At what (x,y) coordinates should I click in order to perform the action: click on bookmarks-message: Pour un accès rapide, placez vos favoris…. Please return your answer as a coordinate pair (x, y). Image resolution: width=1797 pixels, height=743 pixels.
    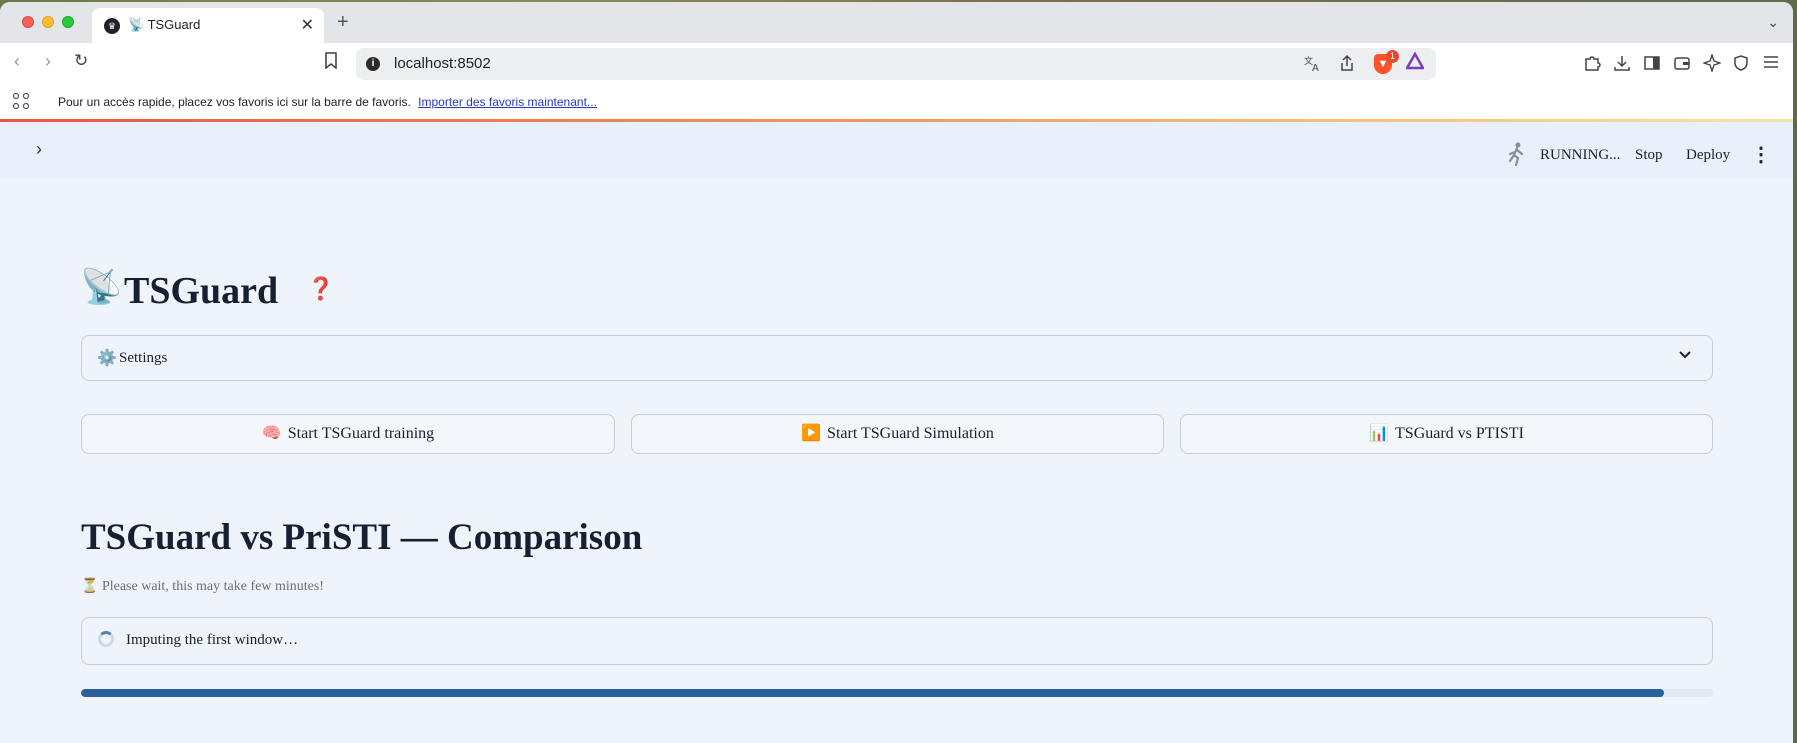
    Looking at the image, I should click on (327, 102).